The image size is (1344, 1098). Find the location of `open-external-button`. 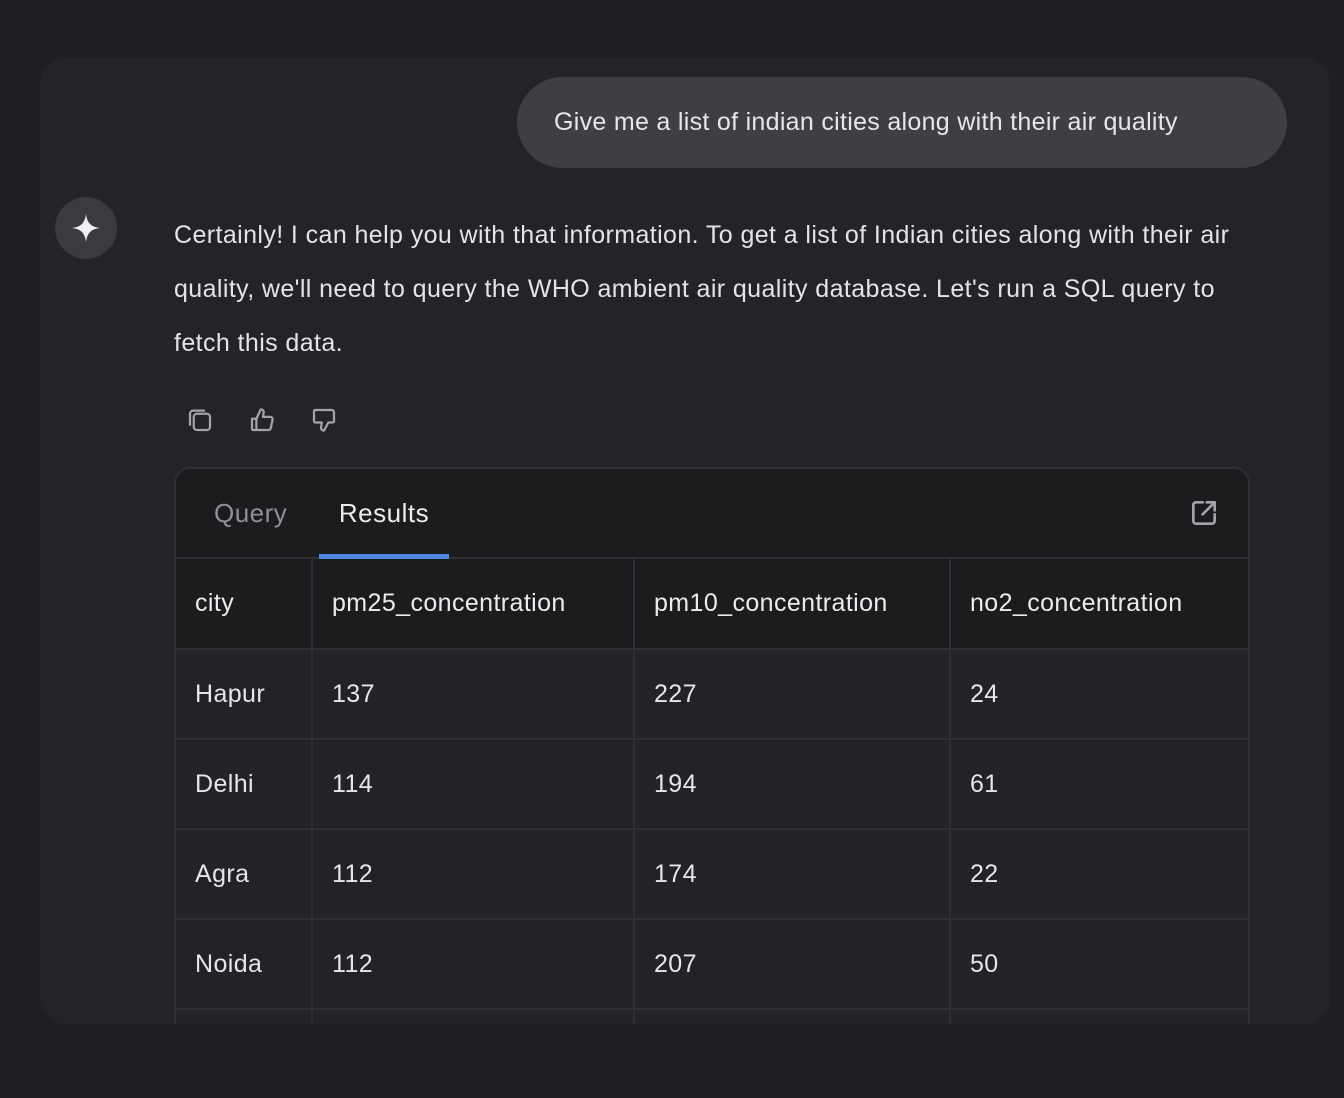

open-external-button is located at coordinates (1204, 513).